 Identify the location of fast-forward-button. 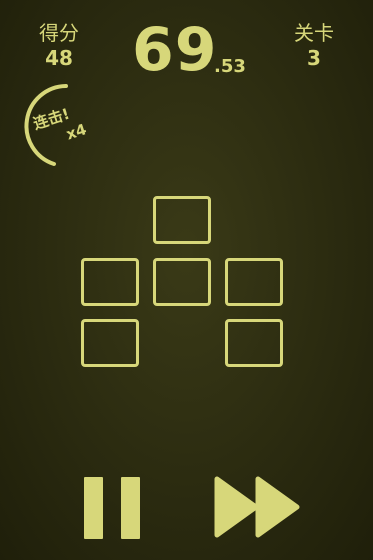
(257, 507).